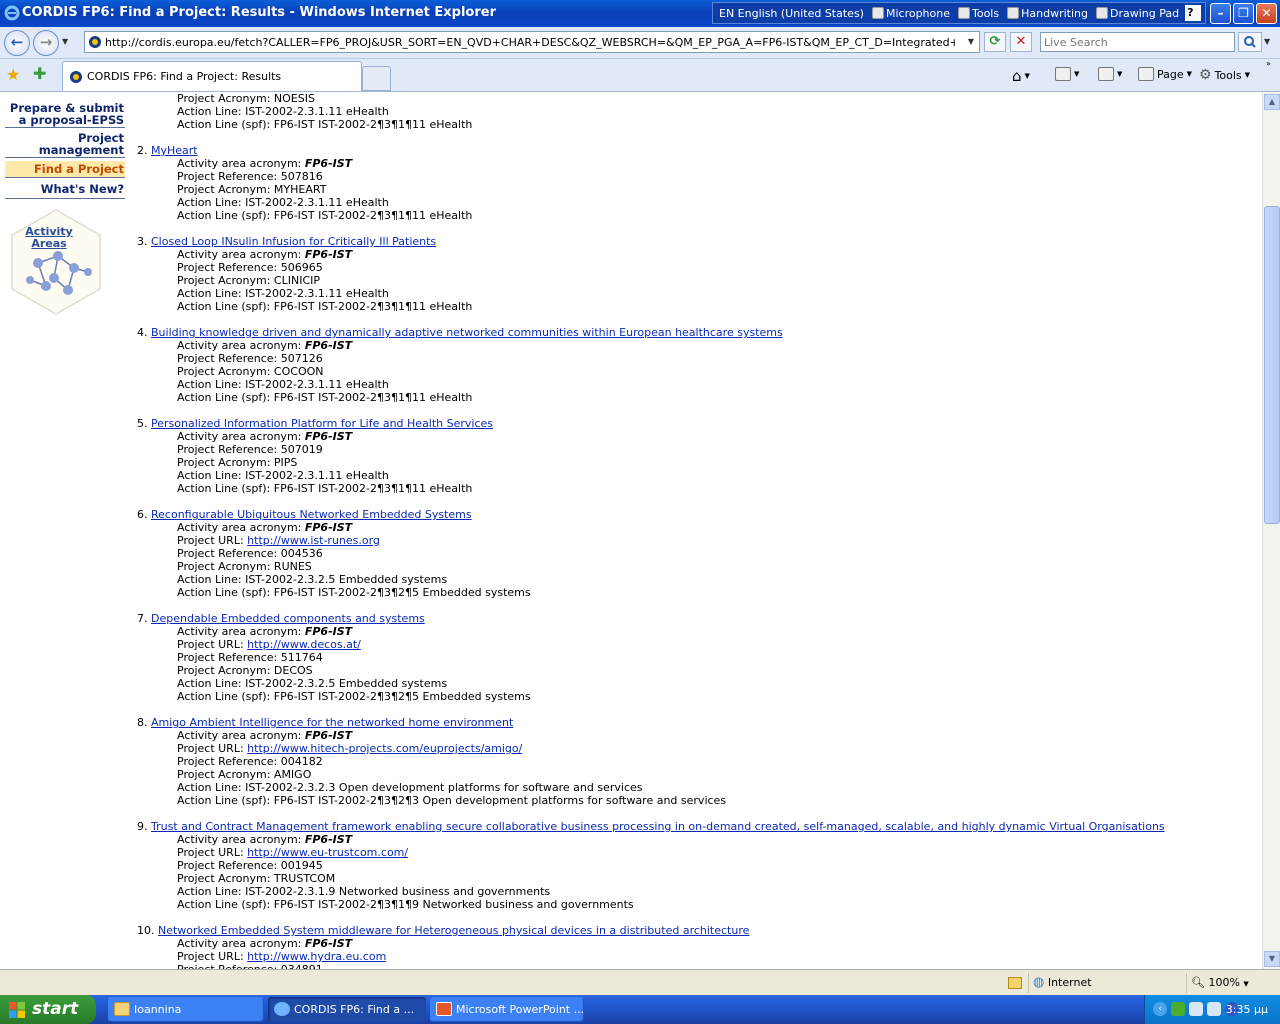  What do you see at coordinates (313, 540) in the screenshot?
I see `project-url-link: http://www.ist-runes.org` at bounding box center [313, 540].